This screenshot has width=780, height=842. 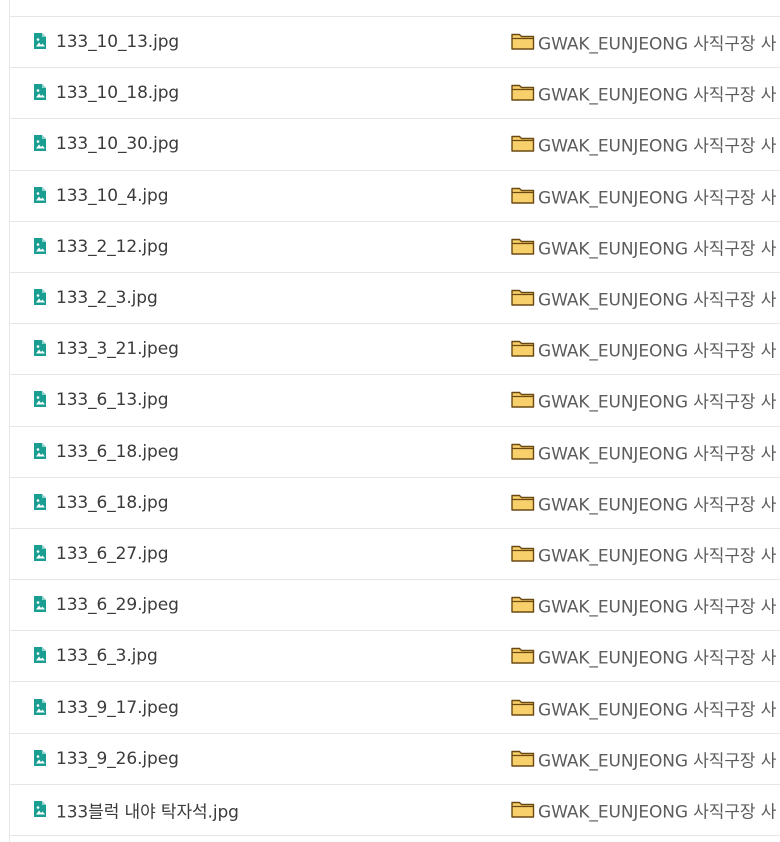 What do you see at coordinates (117, 42) in the screenshot?
I see `file-name: 133_10_13.jpg` at bounding box center [117, 42].